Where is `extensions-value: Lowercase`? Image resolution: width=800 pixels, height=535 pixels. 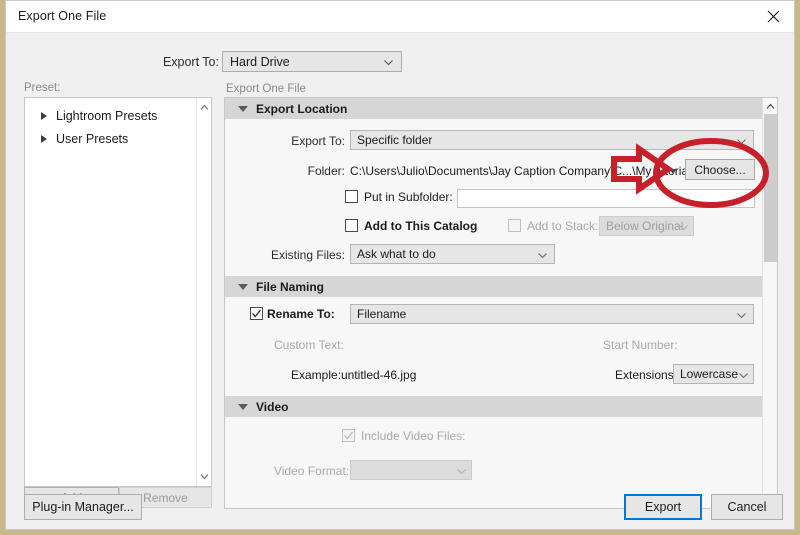
extensions-value: Lowercase is located at coordinates (709, 374).